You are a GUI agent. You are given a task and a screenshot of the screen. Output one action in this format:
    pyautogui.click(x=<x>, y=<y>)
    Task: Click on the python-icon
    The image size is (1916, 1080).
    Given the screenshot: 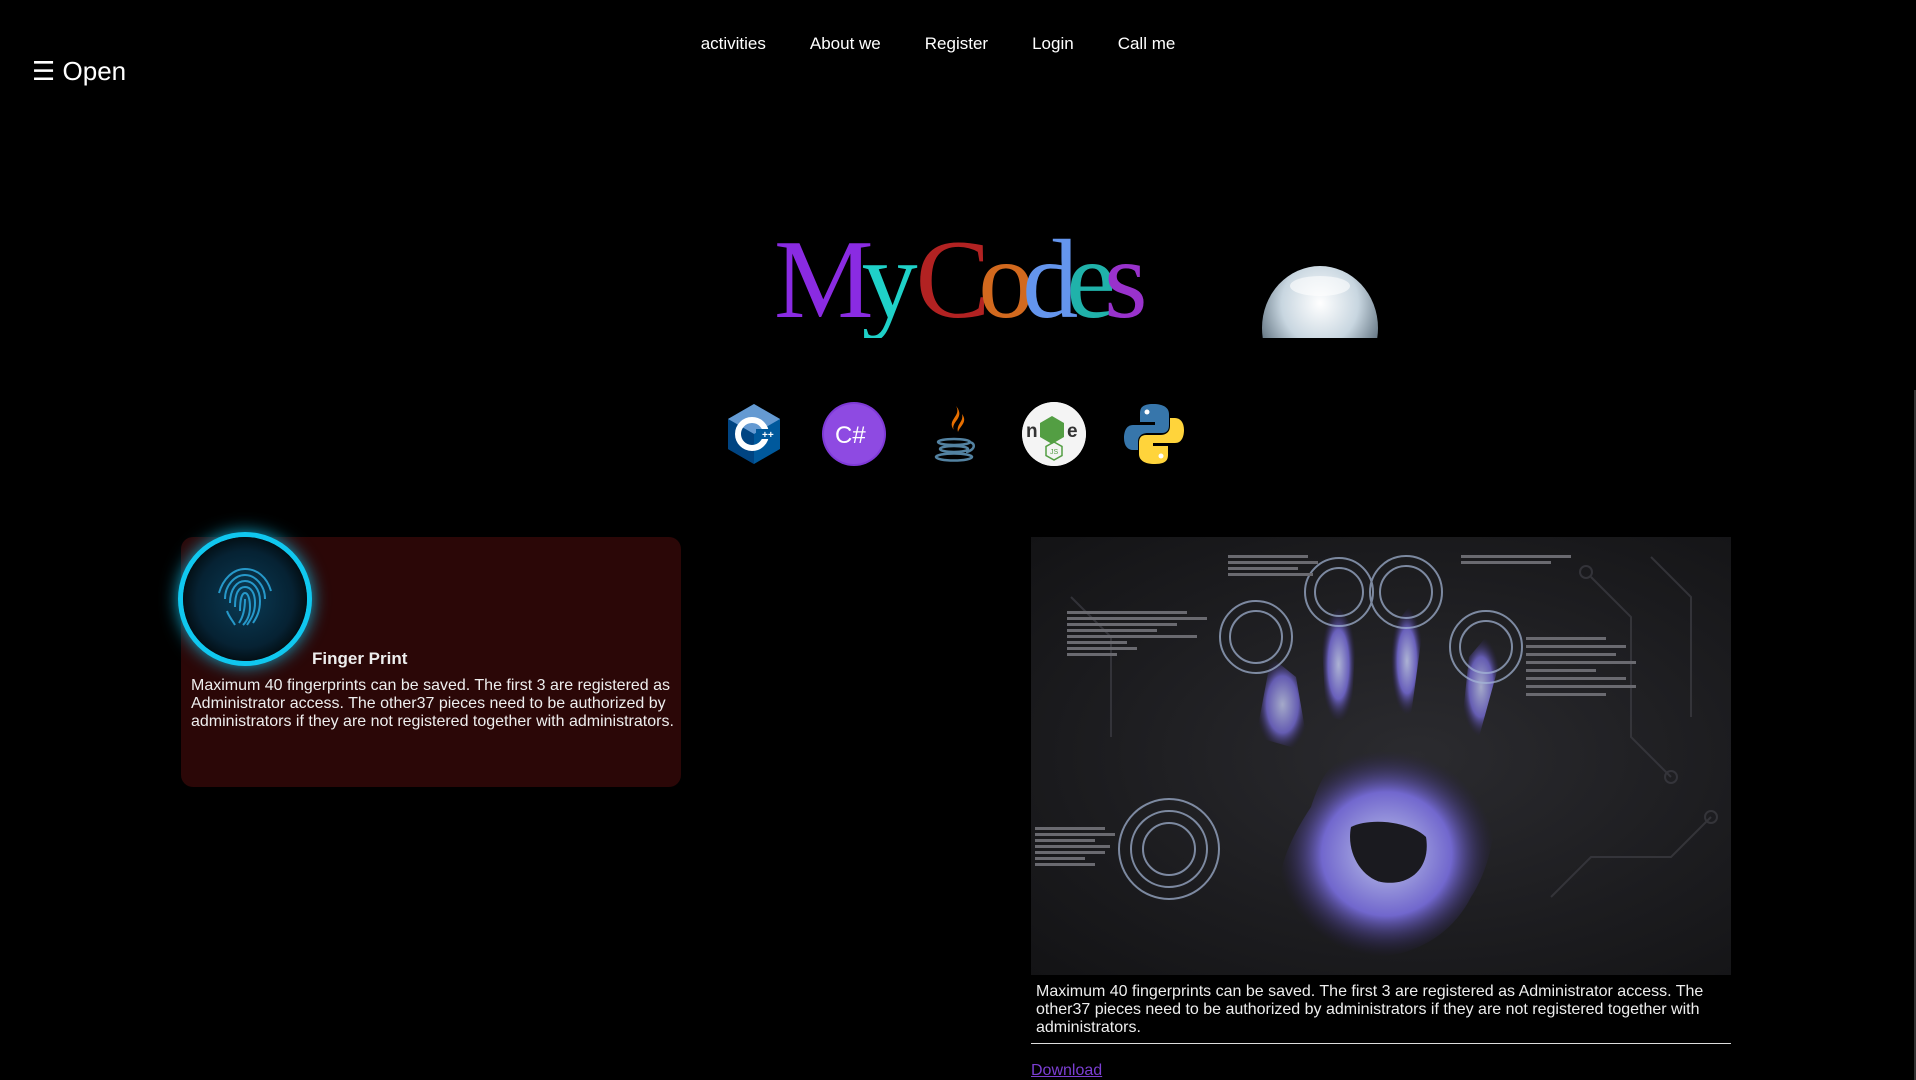 What is the action you would take?
    pyautogui.click(x=1154, y=434)
    